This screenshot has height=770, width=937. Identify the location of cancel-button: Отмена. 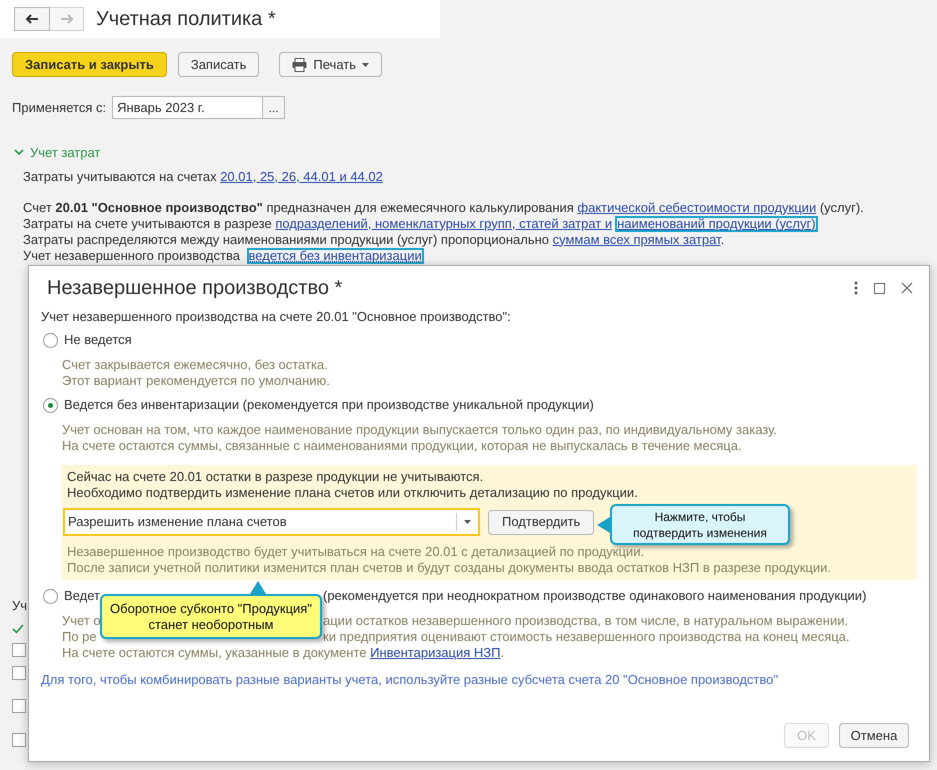
(874, 735).